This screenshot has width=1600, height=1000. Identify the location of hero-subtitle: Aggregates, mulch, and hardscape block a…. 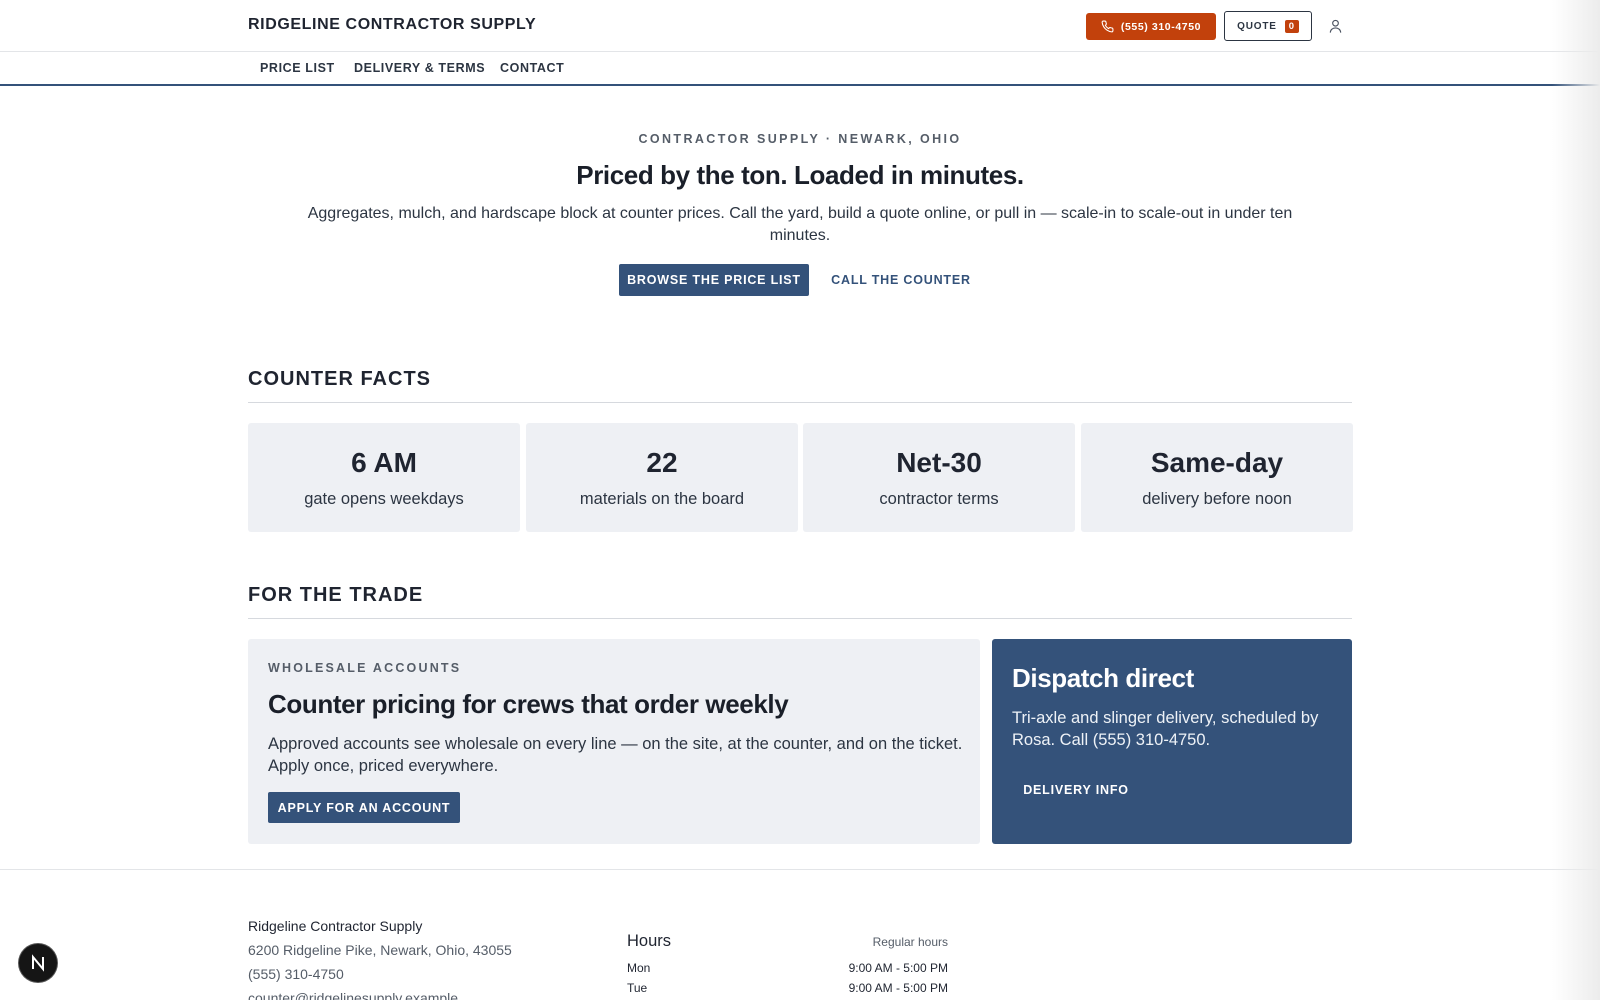
(800, 224).